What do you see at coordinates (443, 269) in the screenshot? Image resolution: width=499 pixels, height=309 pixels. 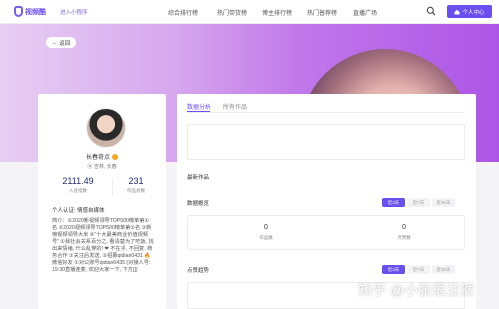 I see `trend-range-30d: 近30天` at bounding box center [443, 269].